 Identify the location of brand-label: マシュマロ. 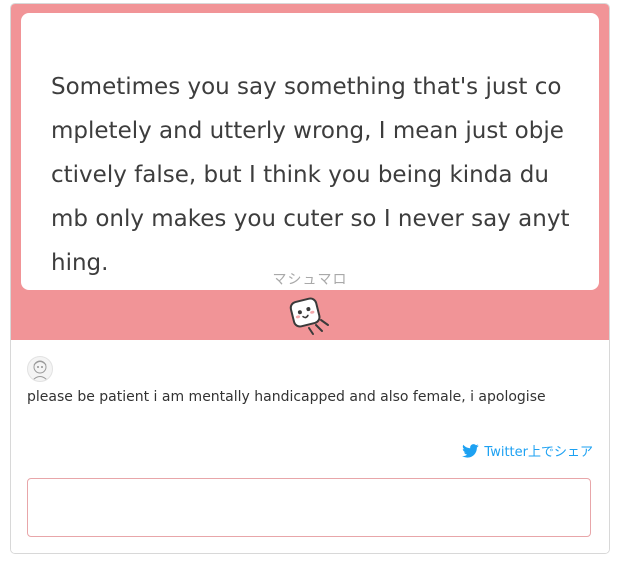
(310, 280).